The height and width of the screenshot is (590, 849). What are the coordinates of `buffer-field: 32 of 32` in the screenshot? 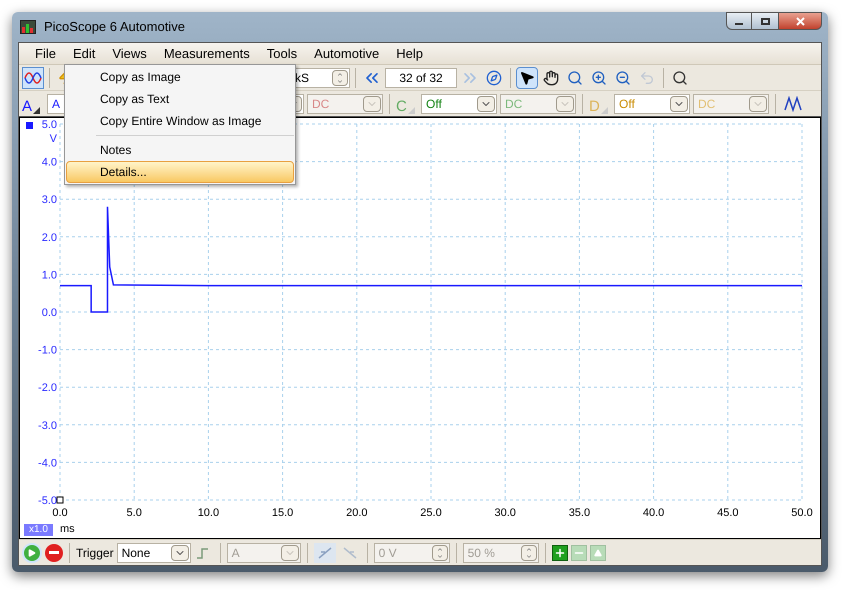 It's located at (421, 78).